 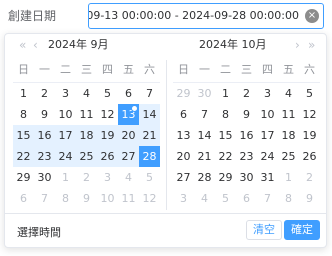 I want to click on next-year-icon: », so click(x=311, y=45).